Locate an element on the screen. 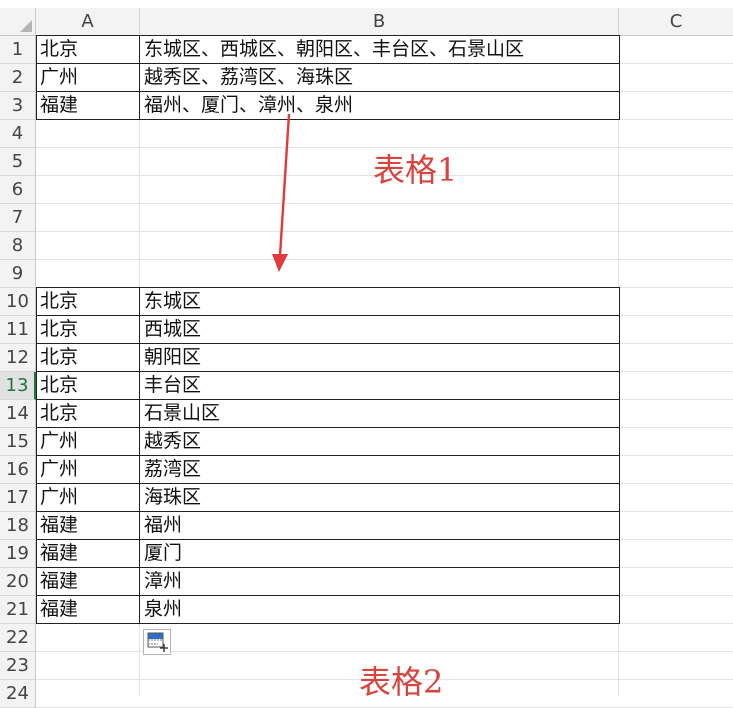 The height and width of the screenshot is (708, 733). paste-options-icon is located at coordinates (157, 642).